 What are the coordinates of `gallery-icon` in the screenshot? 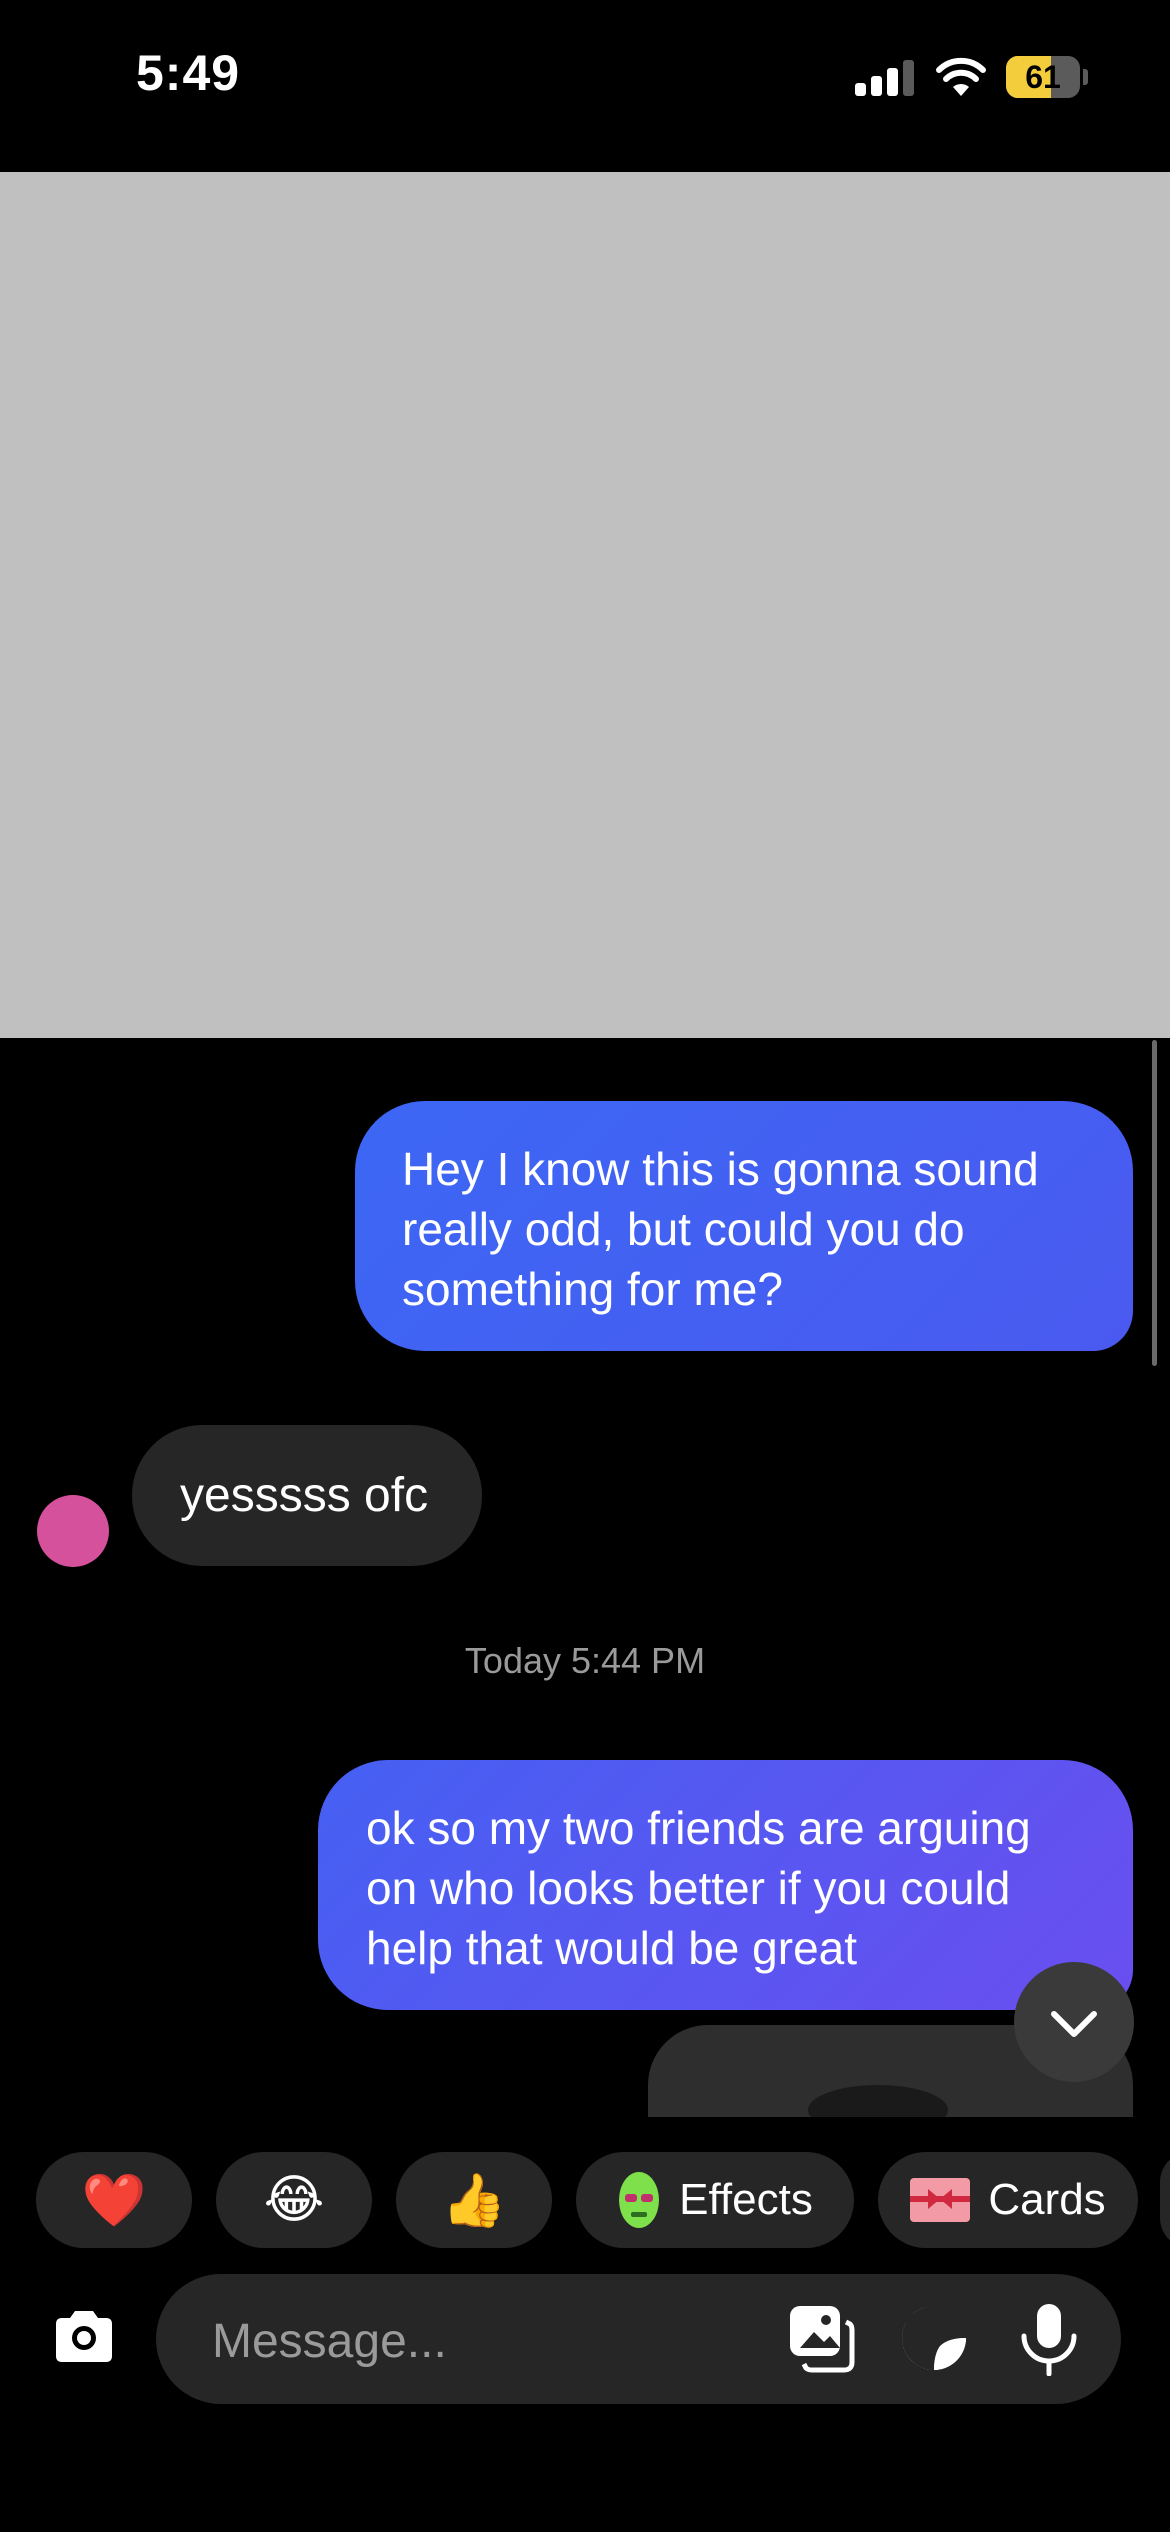 It's located at (822, 2339).